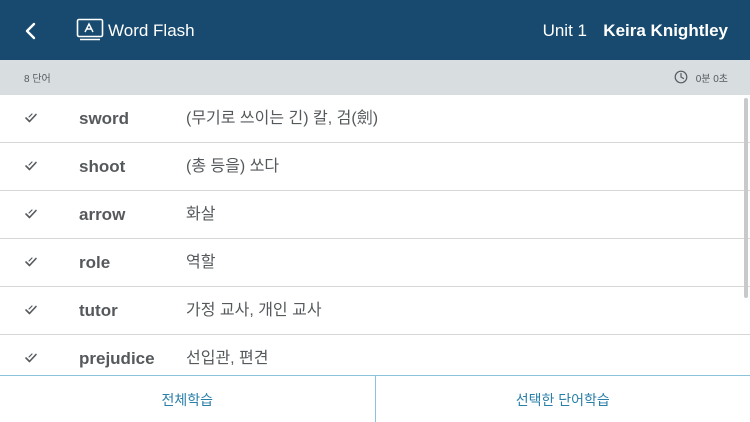 This screenshot has width=750, height=422. What do you see at coordinates (564, 30) in the screenshot?
I see `unit-label: Unit 1` at bounding box center [564, 30].